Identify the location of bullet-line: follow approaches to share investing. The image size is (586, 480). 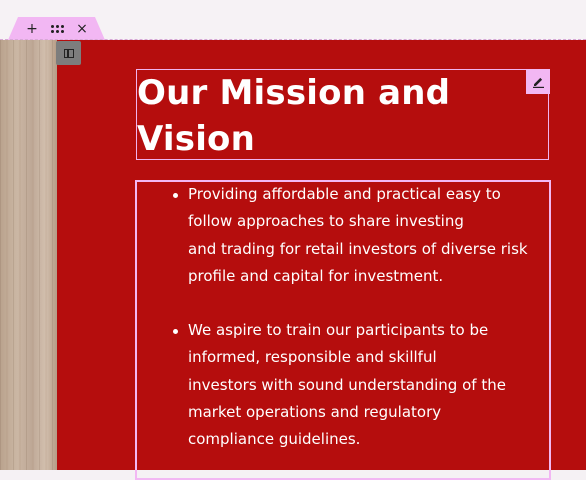
(326, 221).